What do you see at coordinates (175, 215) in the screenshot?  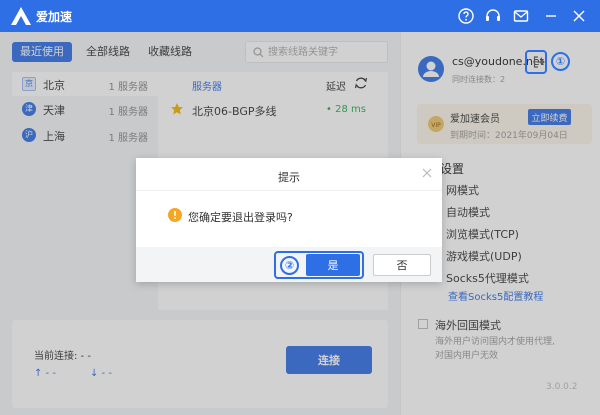 I see `warning-icon` at bounding box center [175, 215].